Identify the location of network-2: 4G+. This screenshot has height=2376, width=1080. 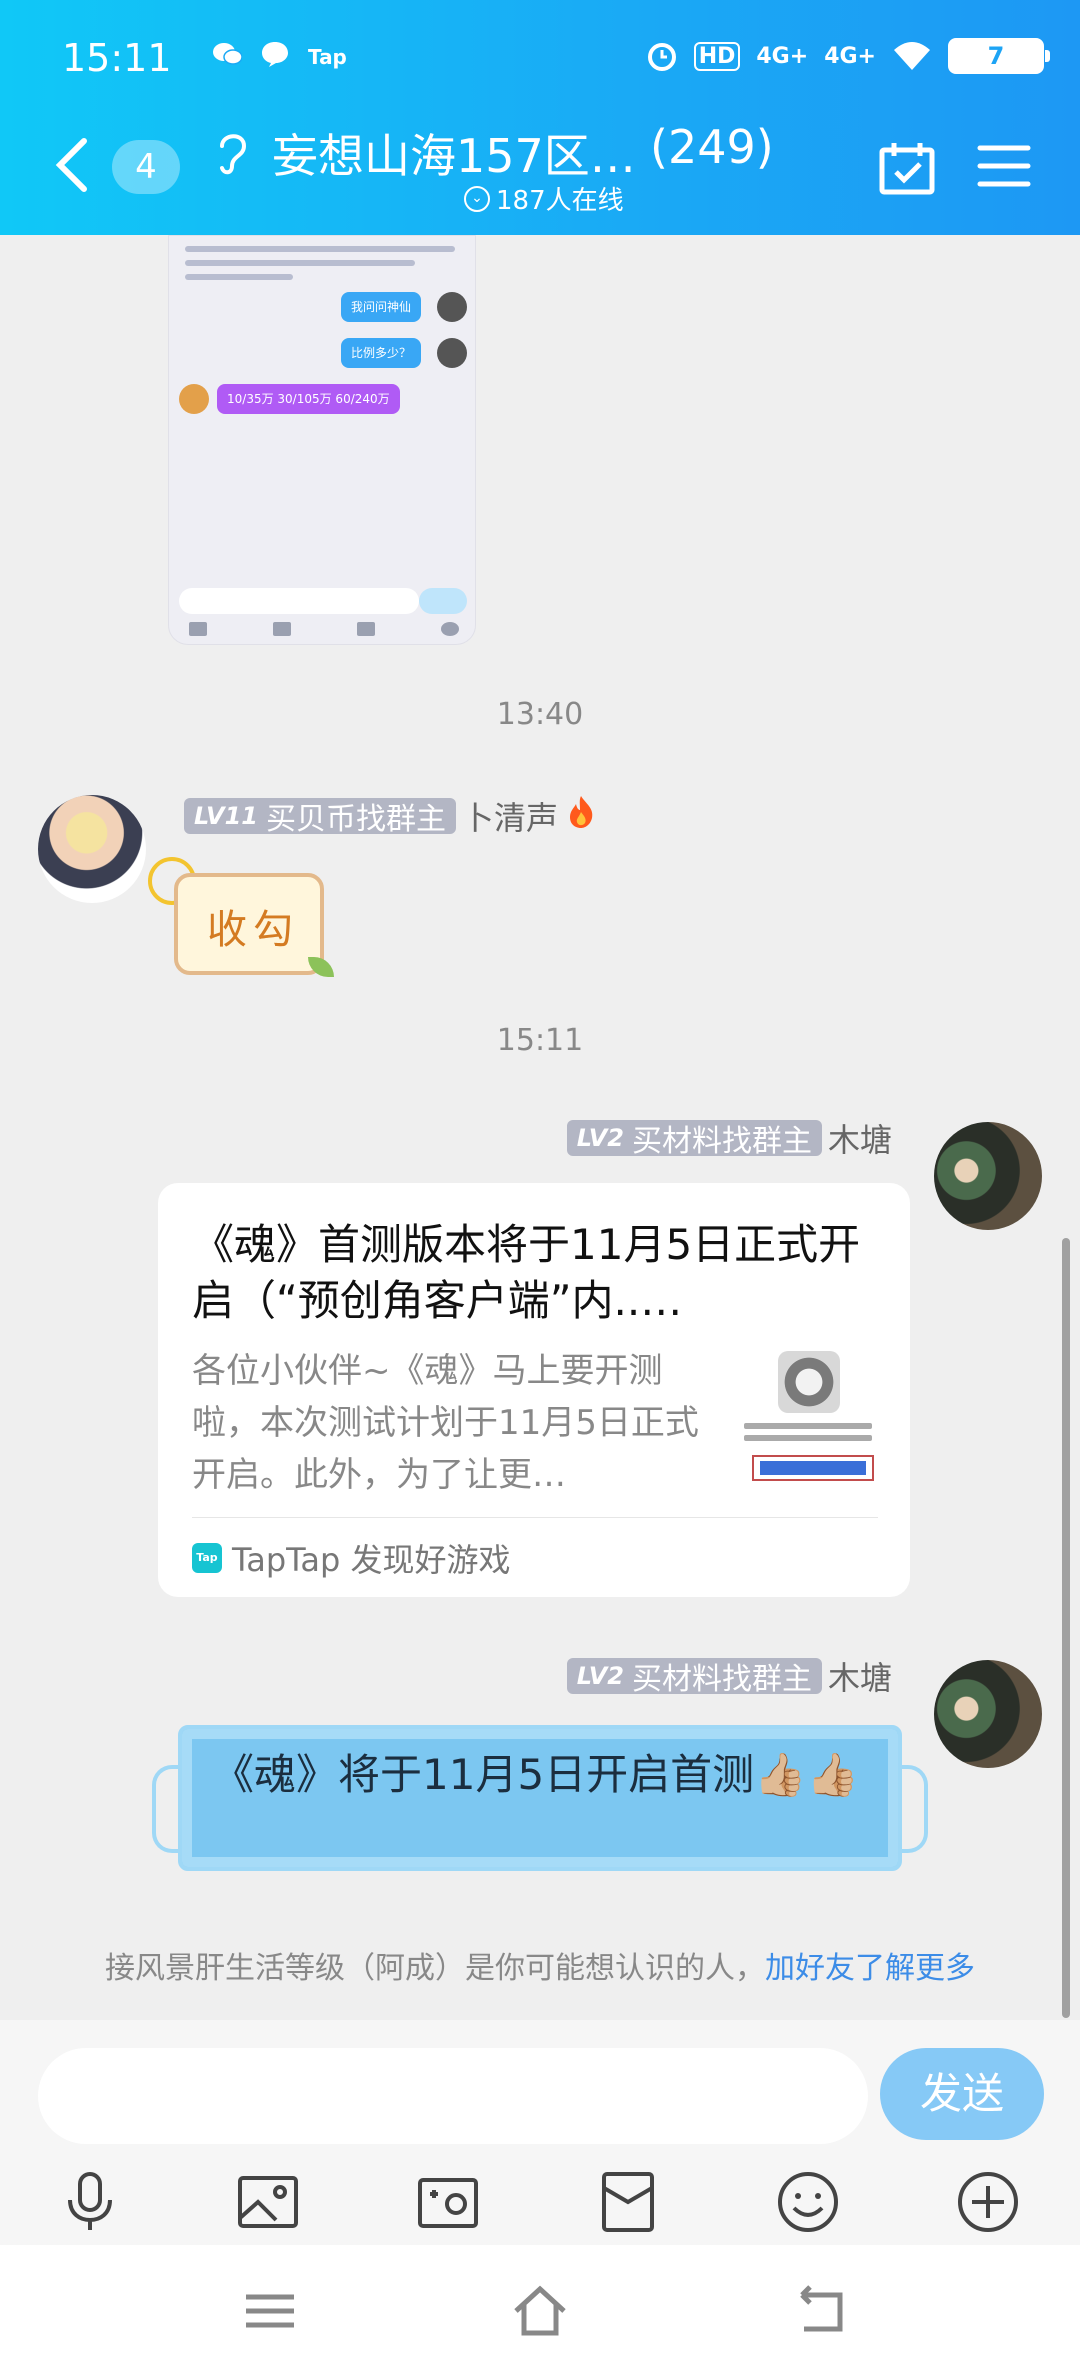
(850, 56).